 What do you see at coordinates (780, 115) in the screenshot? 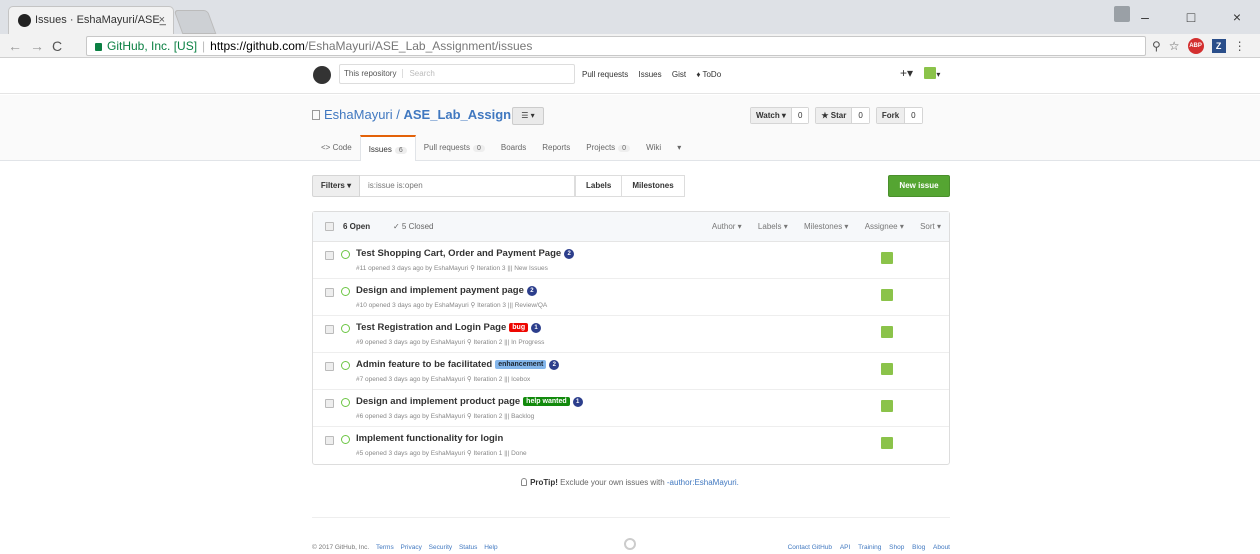
I see `watch-button: Watch ▾ 0` at bounding box center [780, 115].